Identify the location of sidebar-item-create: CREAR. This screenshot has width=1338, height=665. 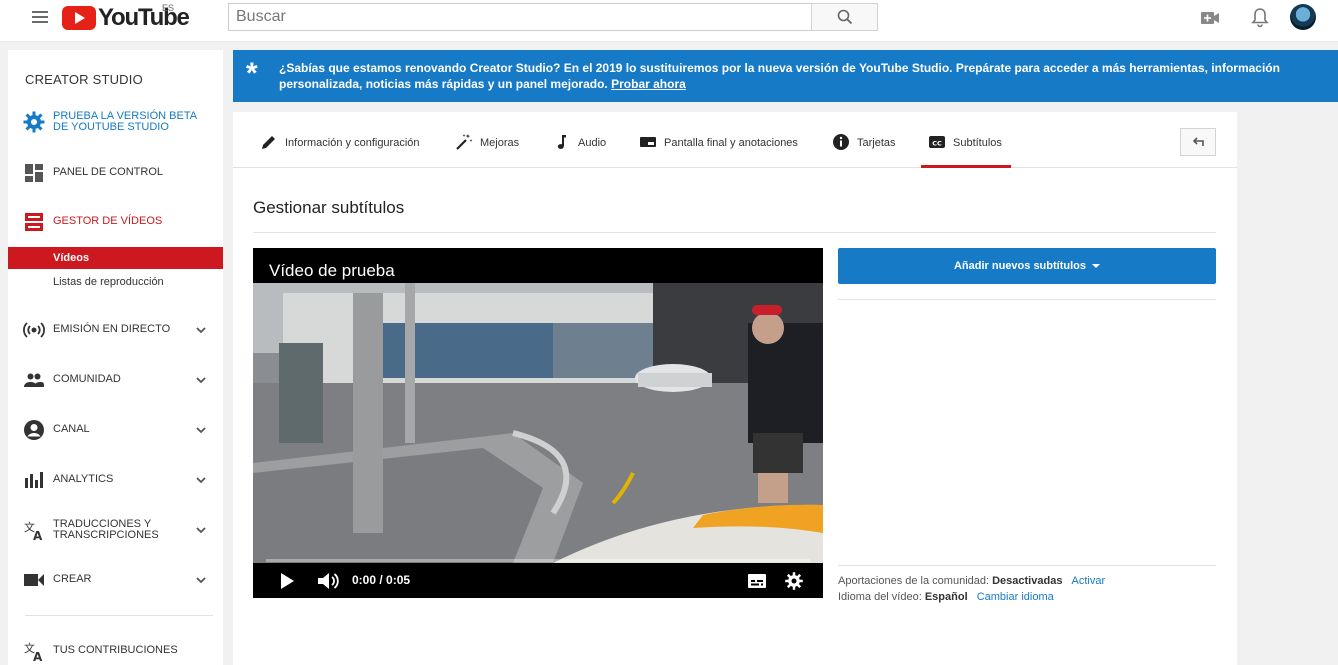
(115, 580).